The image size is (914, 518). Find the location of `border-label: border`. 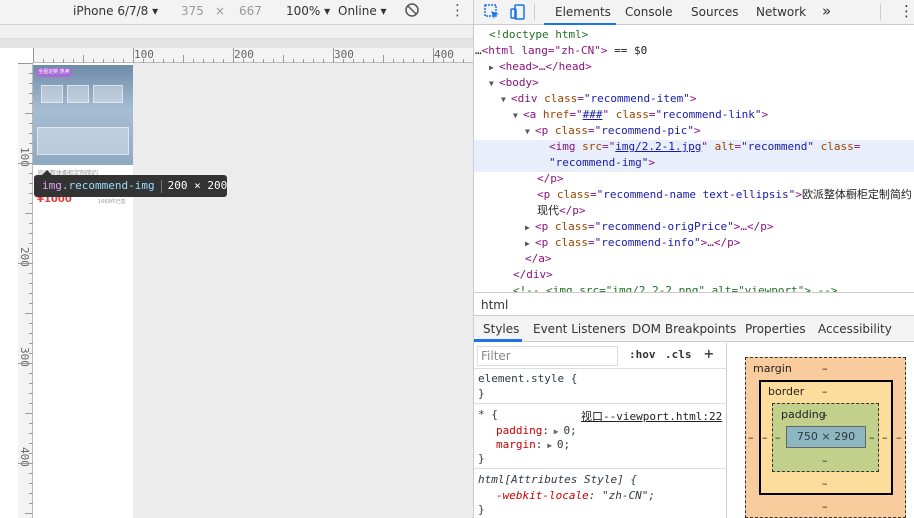

border-label: border is located at coordinates (786, 391).